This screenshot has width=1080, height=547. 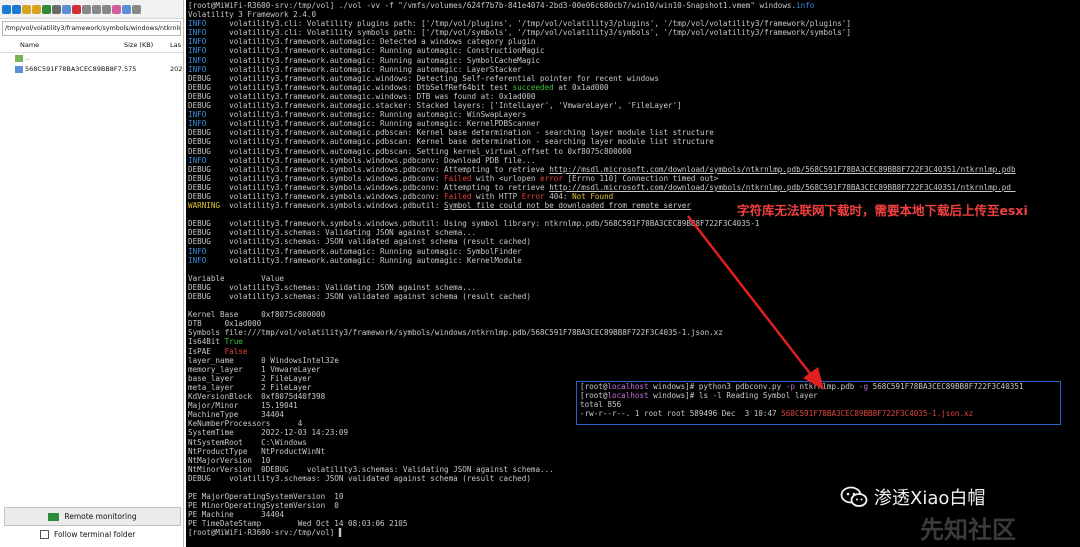 What do you see at coordinates (750, 296) in the screenshot?
I see `arrow-line` at bounding box center [750, 296].